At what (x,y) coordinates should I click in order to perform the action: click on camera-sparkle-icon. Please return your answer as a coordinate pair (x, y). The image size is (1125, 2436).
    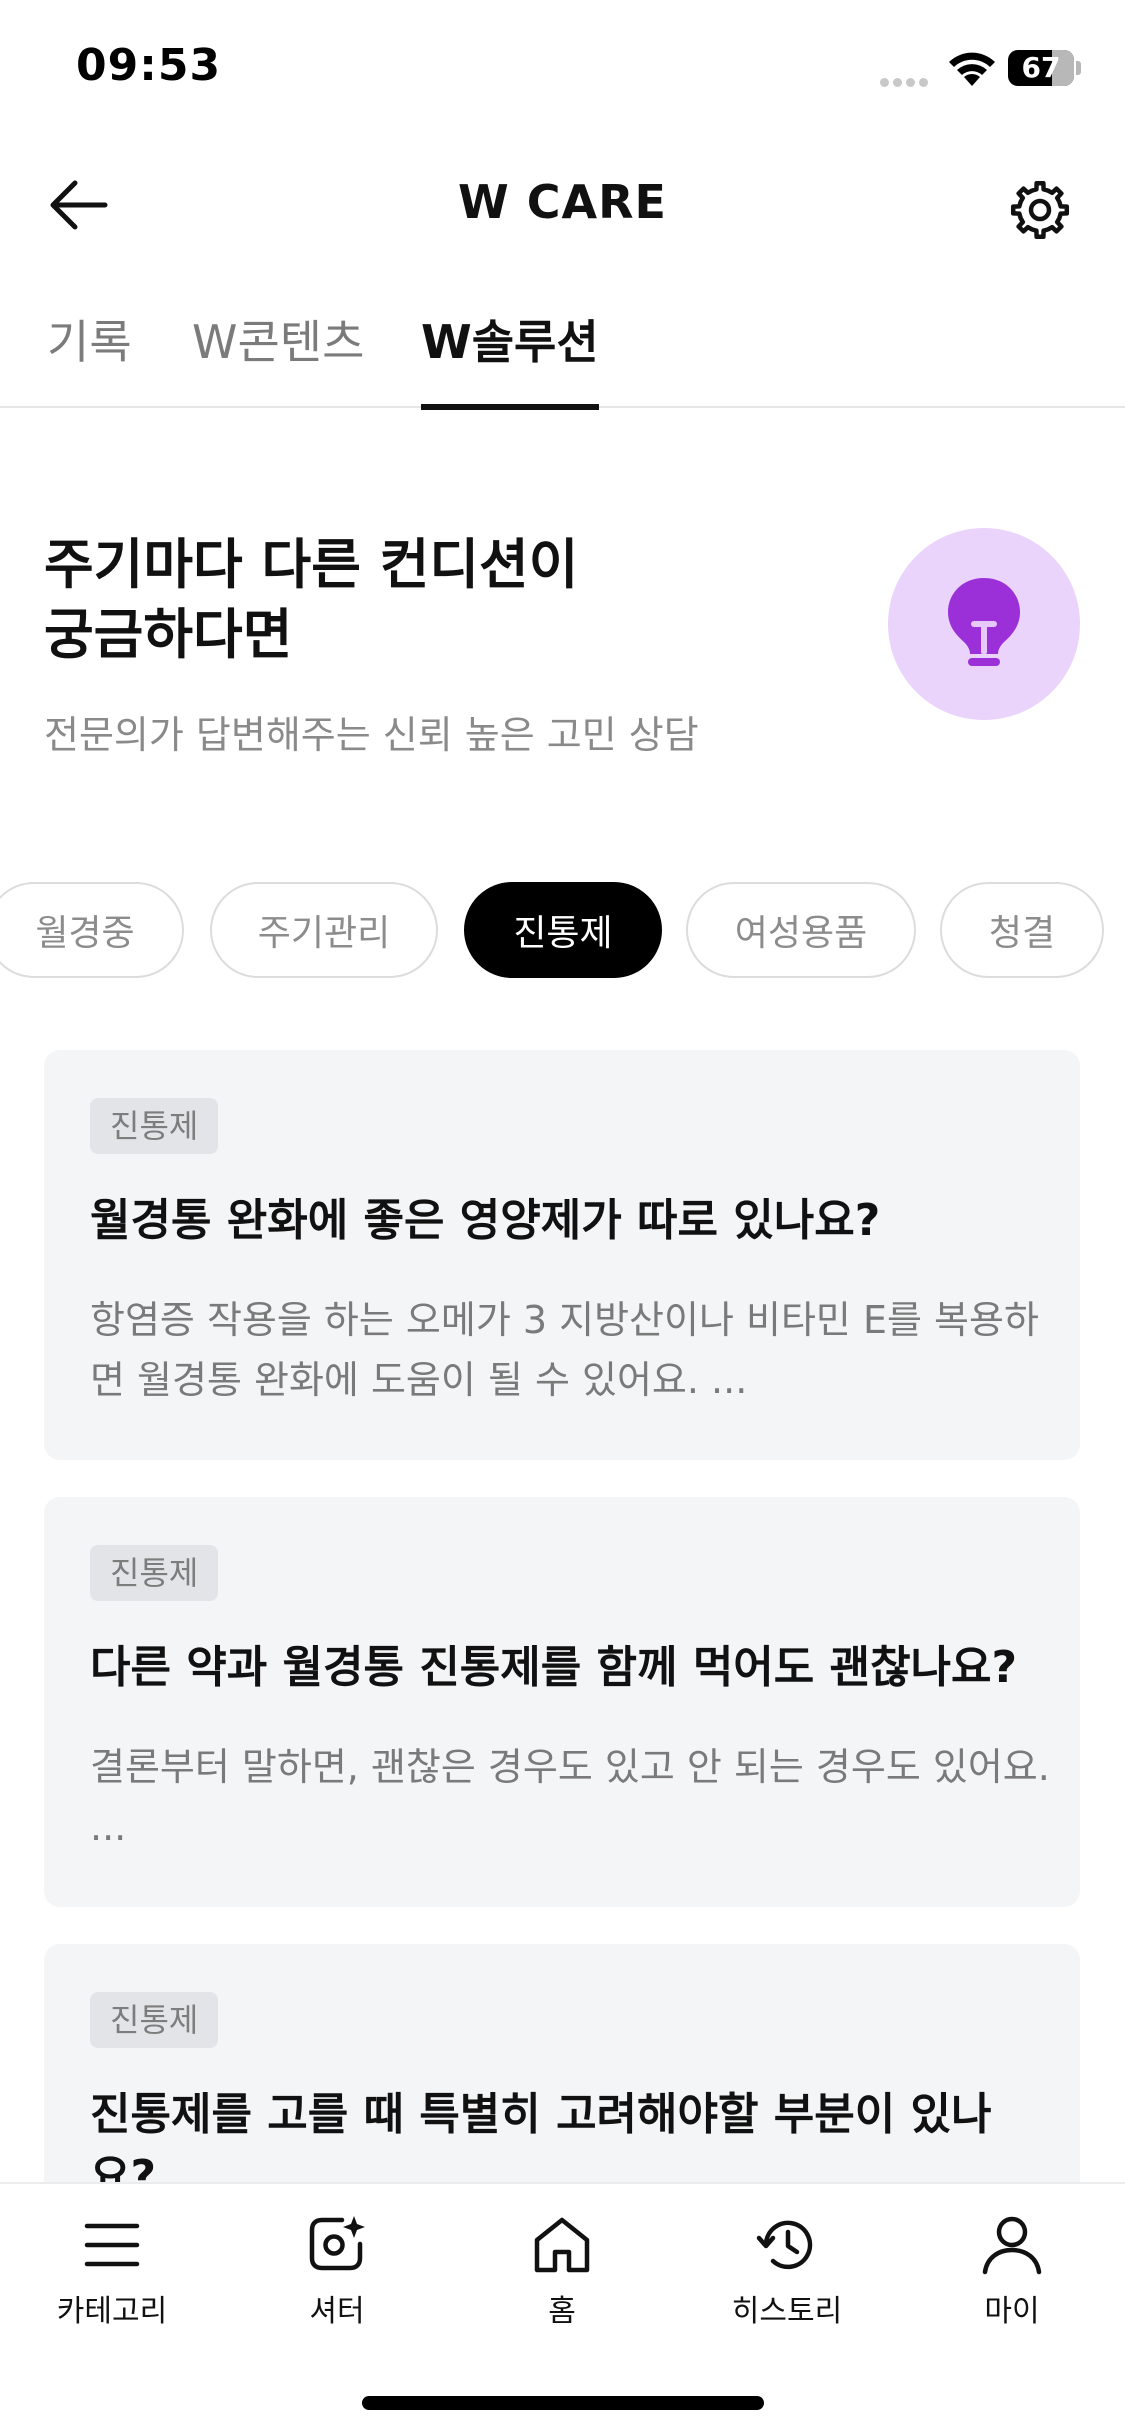
    Looking at the image, I should click on (337, 2243).